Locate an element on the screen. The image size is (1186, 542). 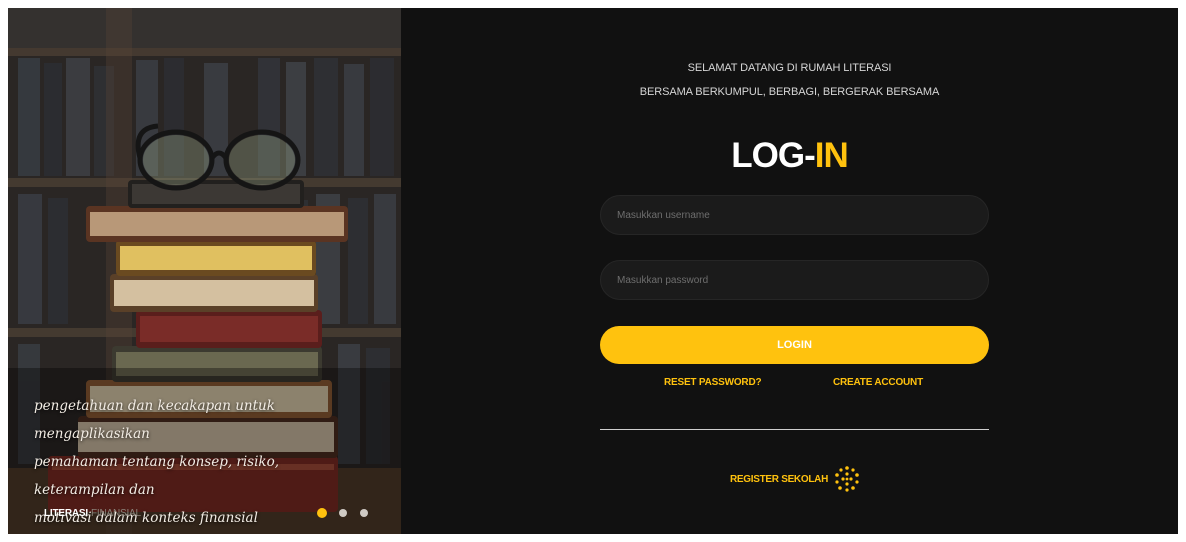
login-button: LOGIN is located at coordinates (794, 345).